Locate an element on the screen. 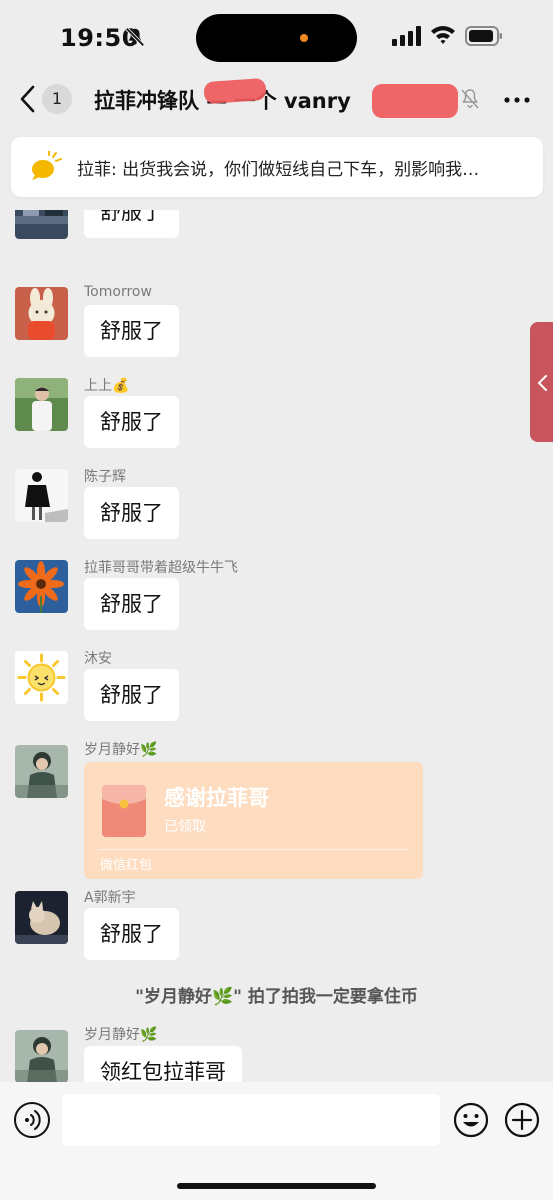 The width and height of the screenshot is (553, 1200). signal-icon is located at coordinates (406, 36).